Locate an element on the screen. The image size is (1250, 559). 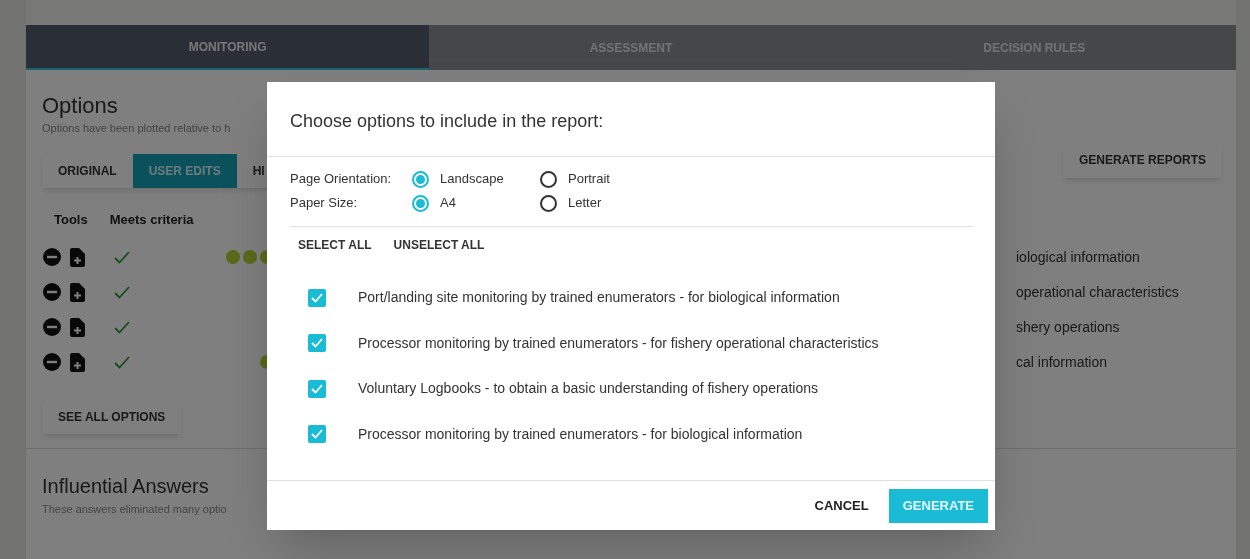
unselect-all-button: UNSELECT ALL is located at coordinates (439, 245).